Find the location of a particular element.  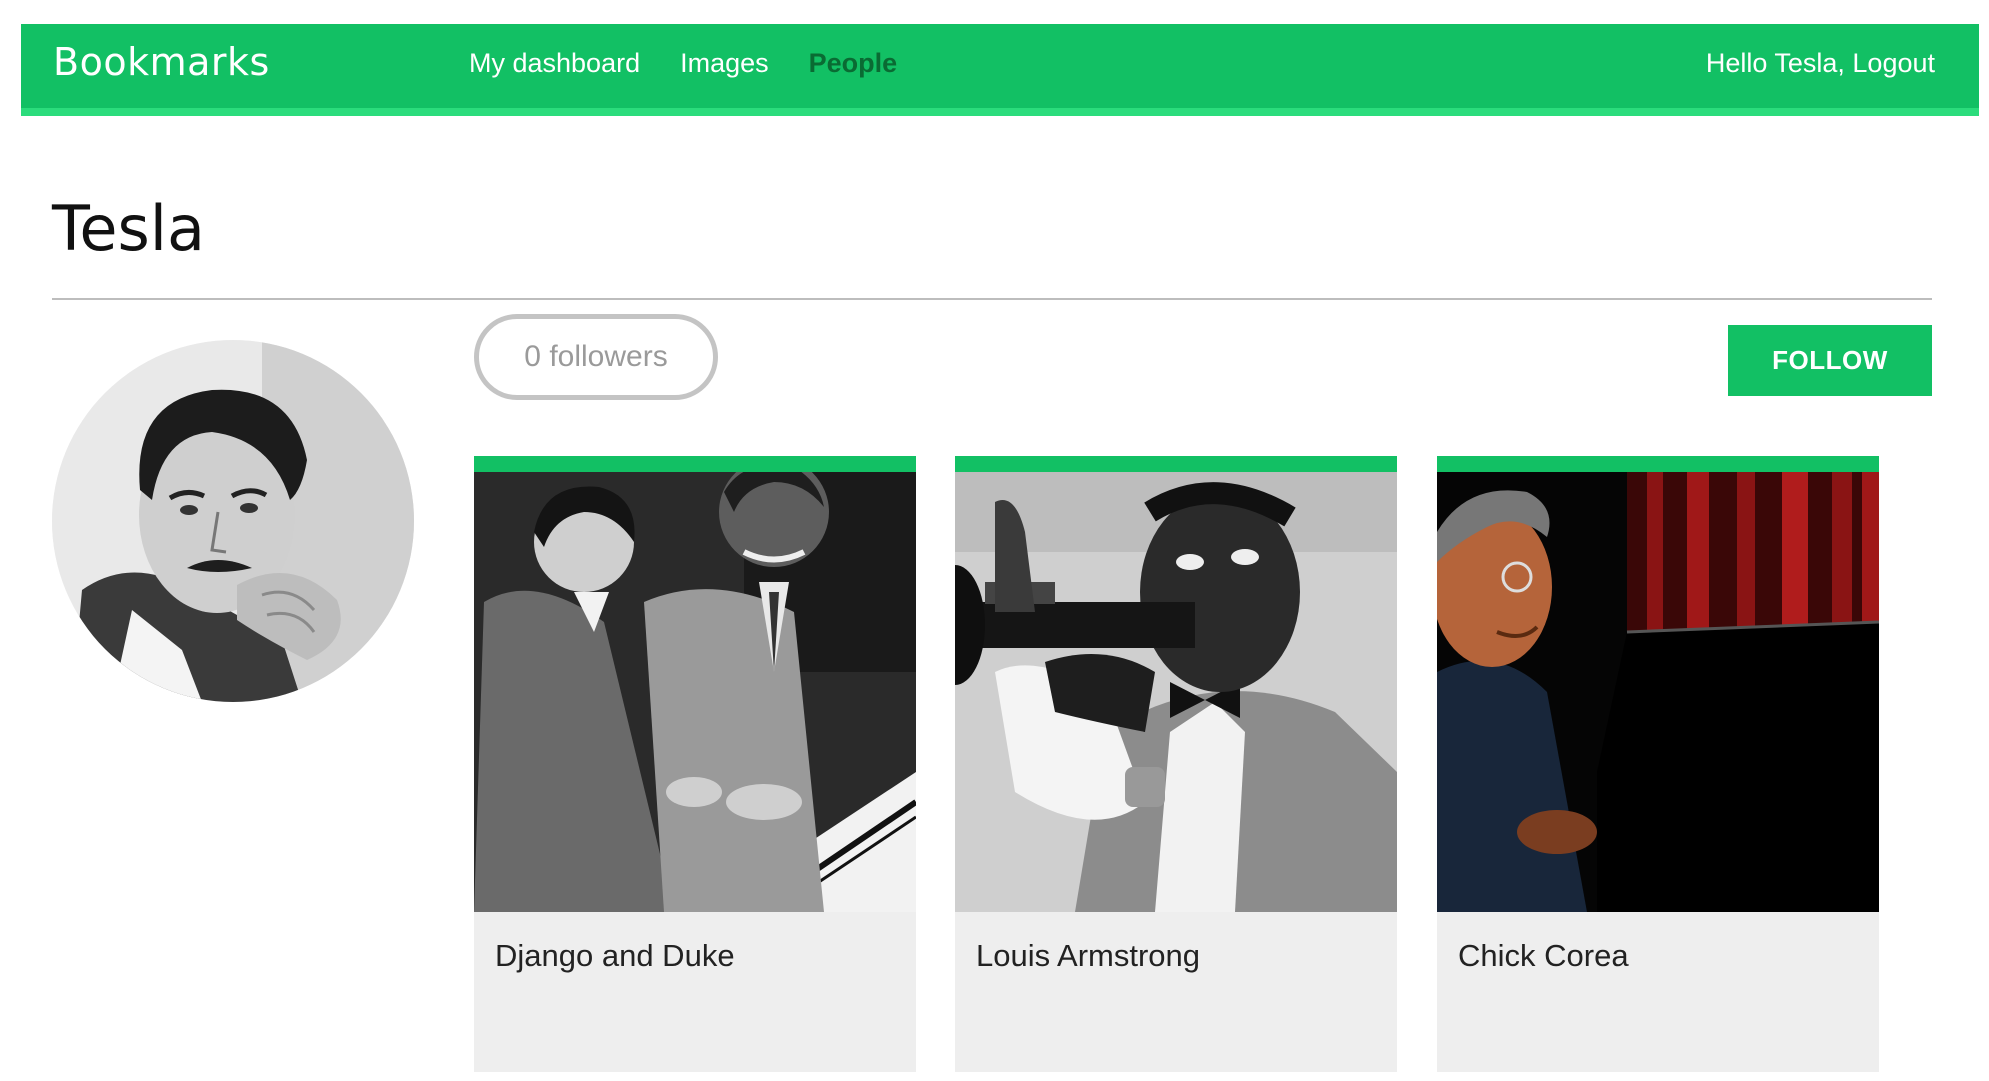

image-card: Chick Corea is located at coordinates (1658, 764).